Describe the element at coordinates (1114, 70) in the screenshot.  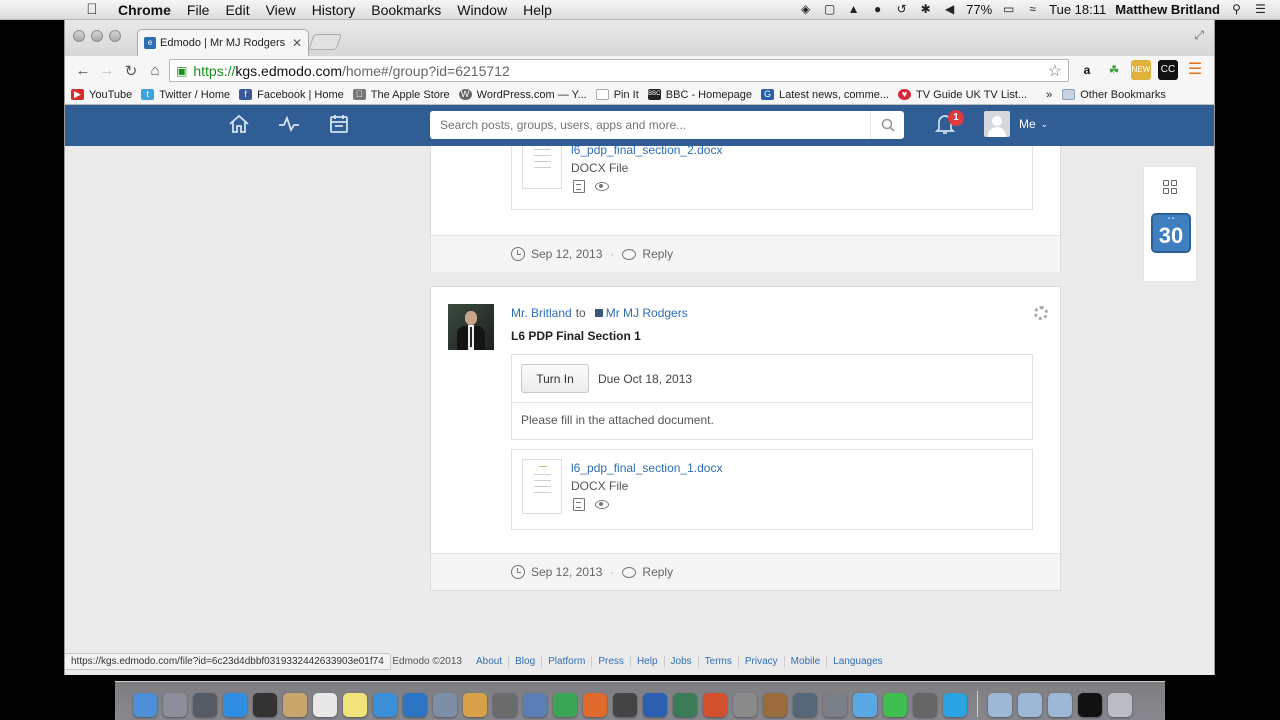
I see `evernote-extension-icon: ☘` at that location.